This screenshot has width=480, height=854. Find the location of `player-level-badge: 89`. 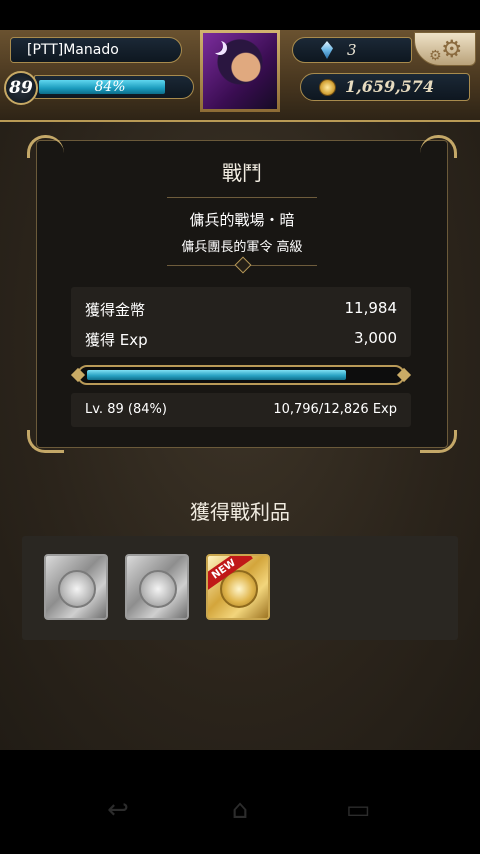

player-level-badge: 89 is located at coordinates (21, 88).